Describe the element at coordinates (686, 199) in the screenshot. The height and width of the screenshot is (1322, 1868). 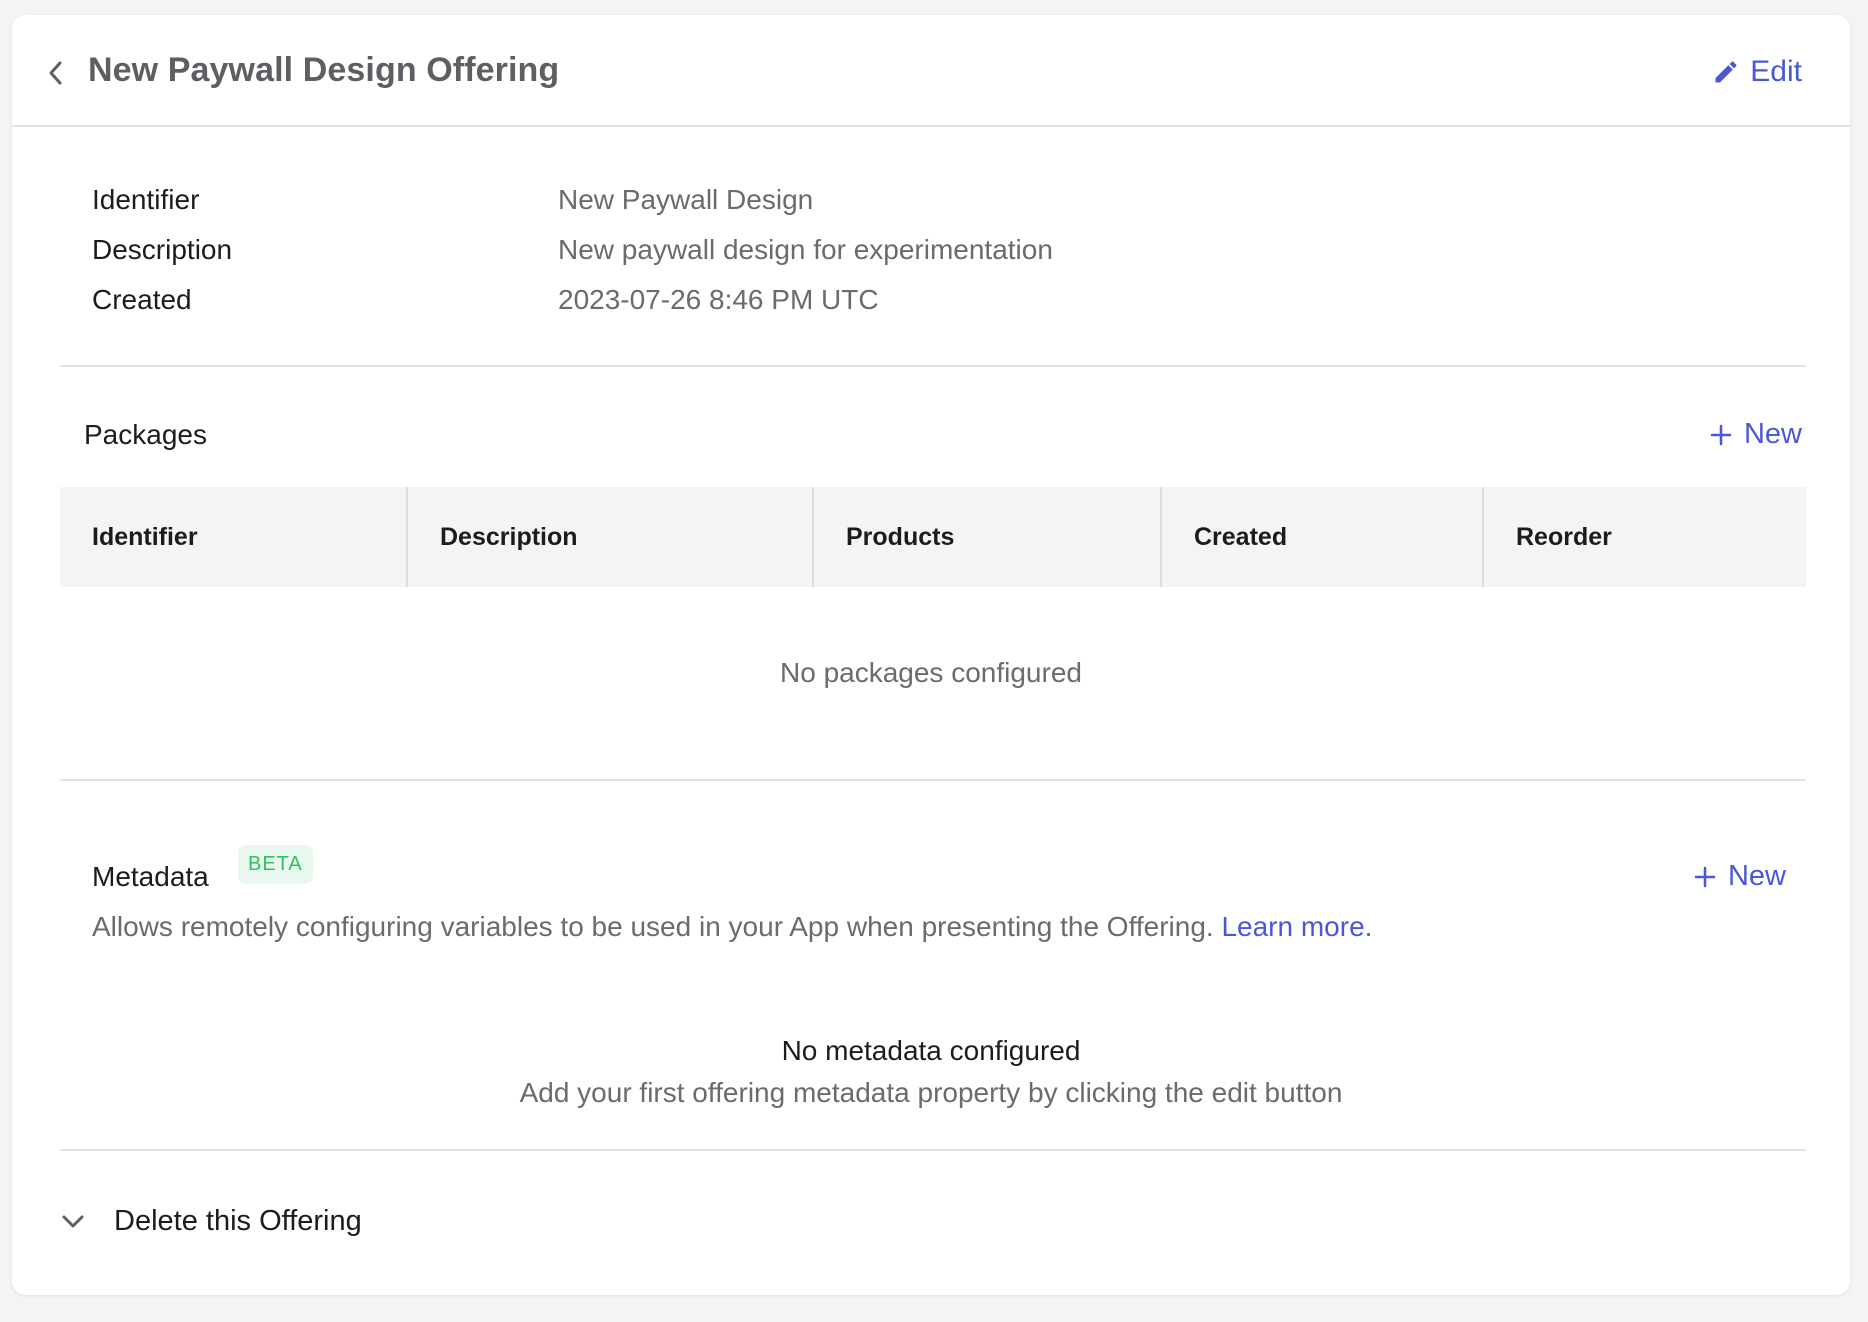
I see `info-value: New Paywall Design` at that location.